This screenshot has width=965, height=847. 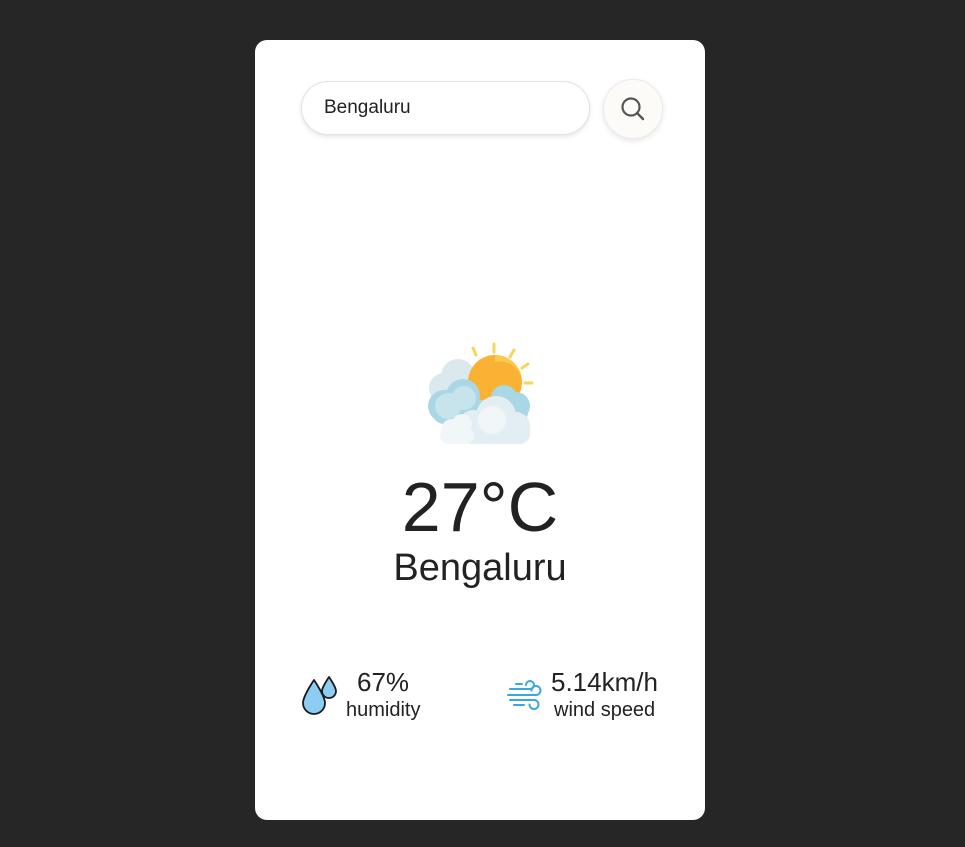 I want to click on search-button, so click(x=633, y=109).